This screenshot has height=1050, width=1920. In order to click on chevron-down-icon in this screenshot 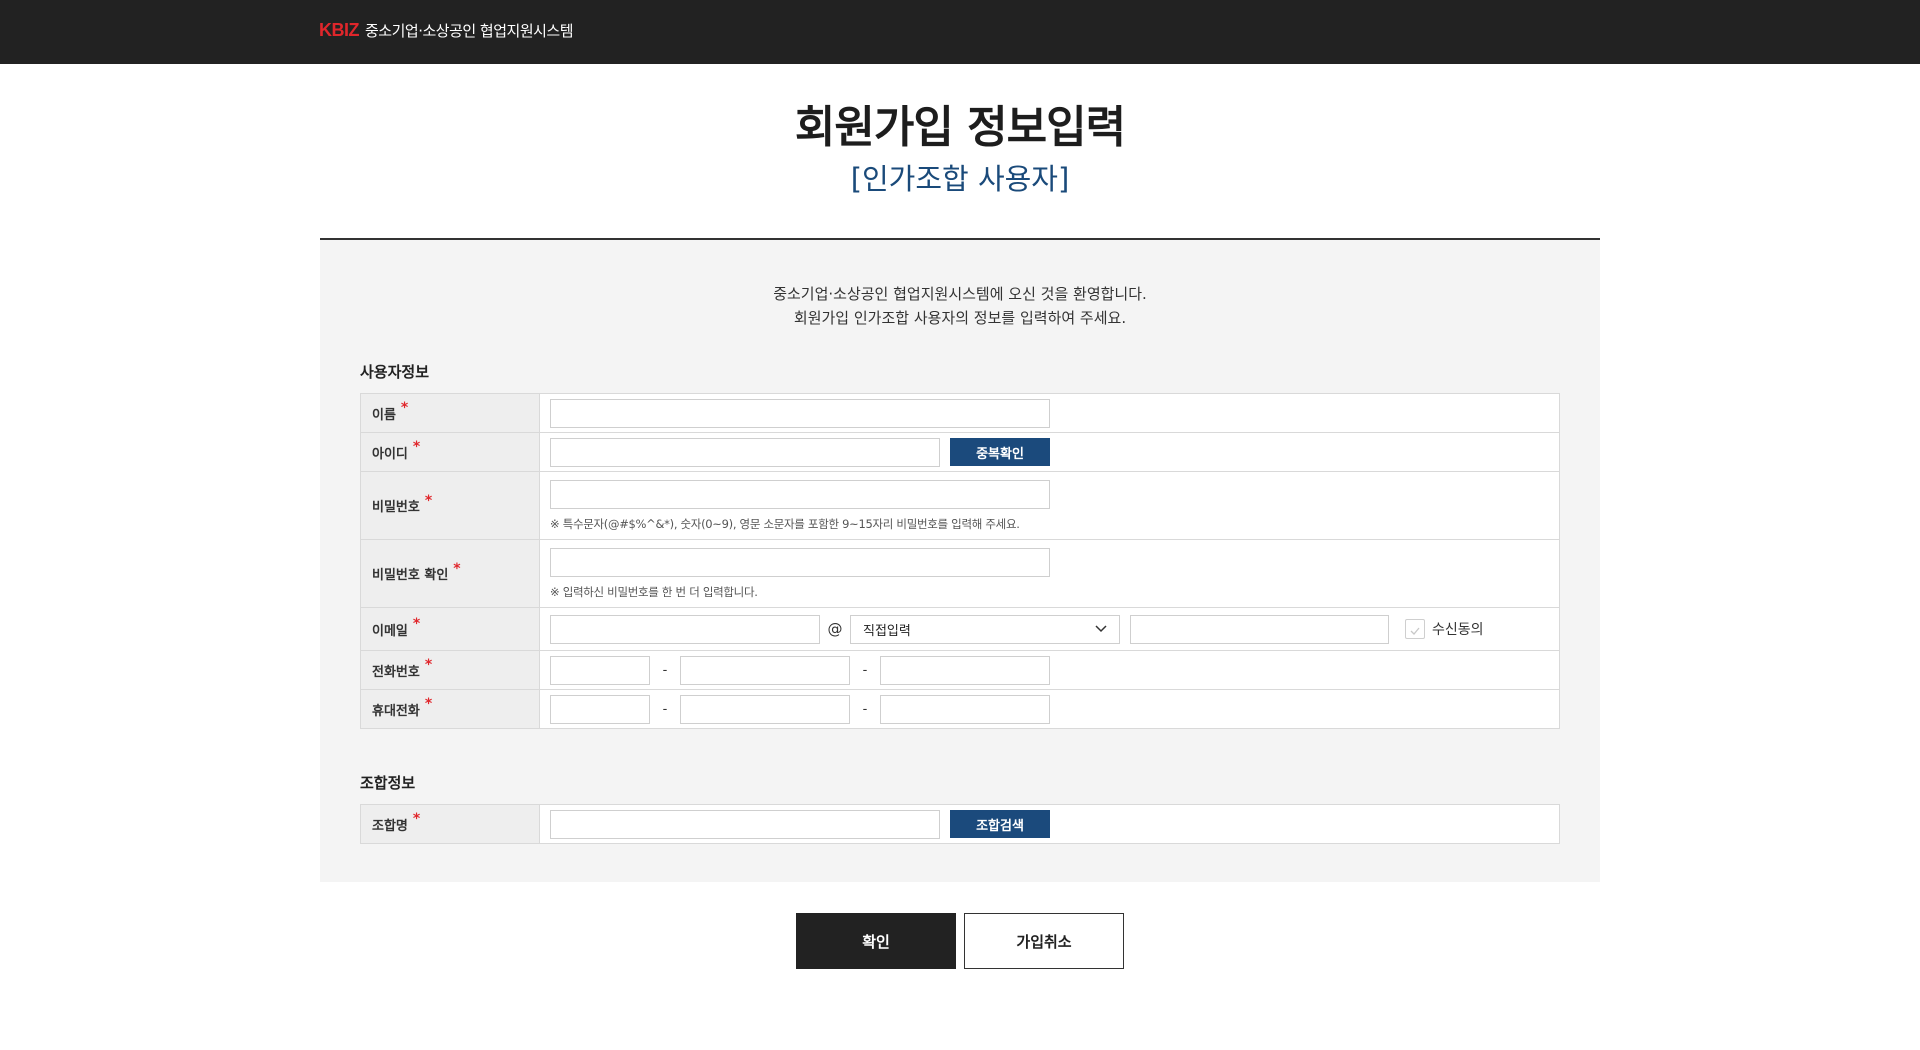, I will do `click(1101, 629)`.